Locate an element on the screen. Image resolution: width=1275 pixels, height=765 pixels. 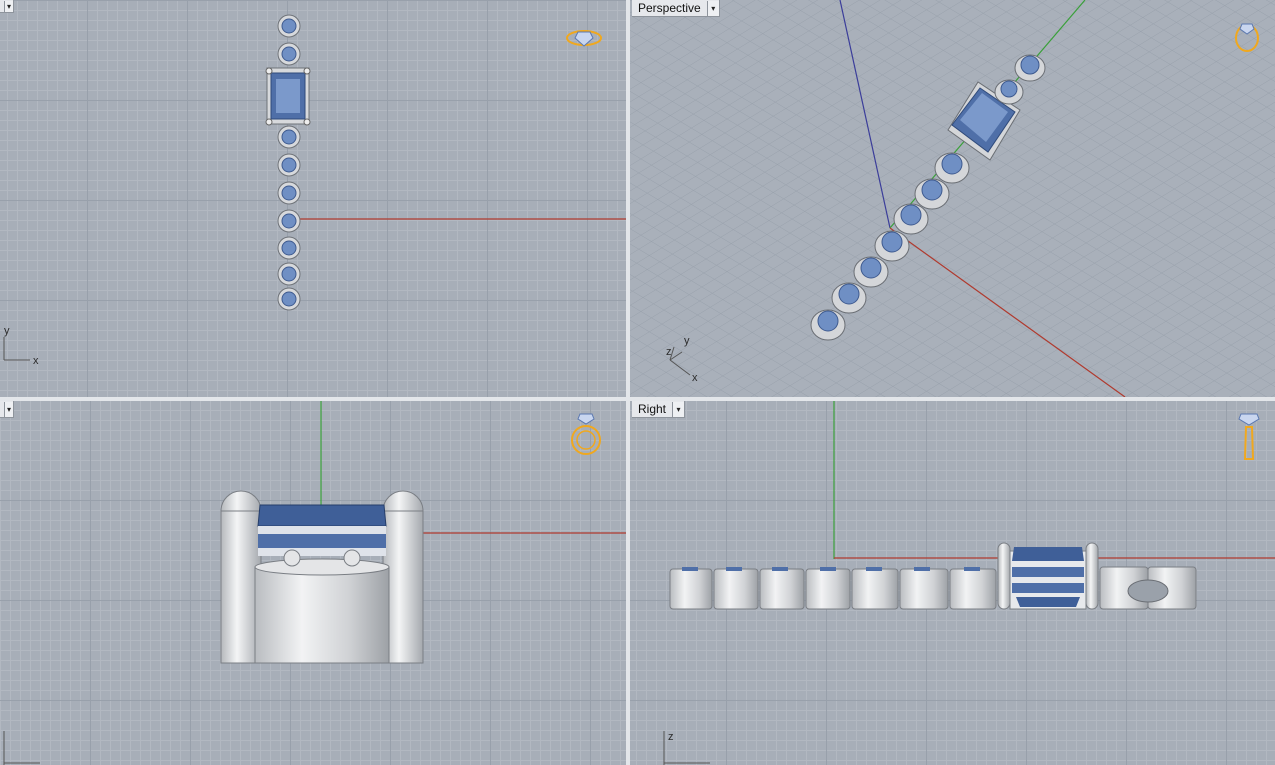
viewport-label: Right is located at coordinates (652, 409).